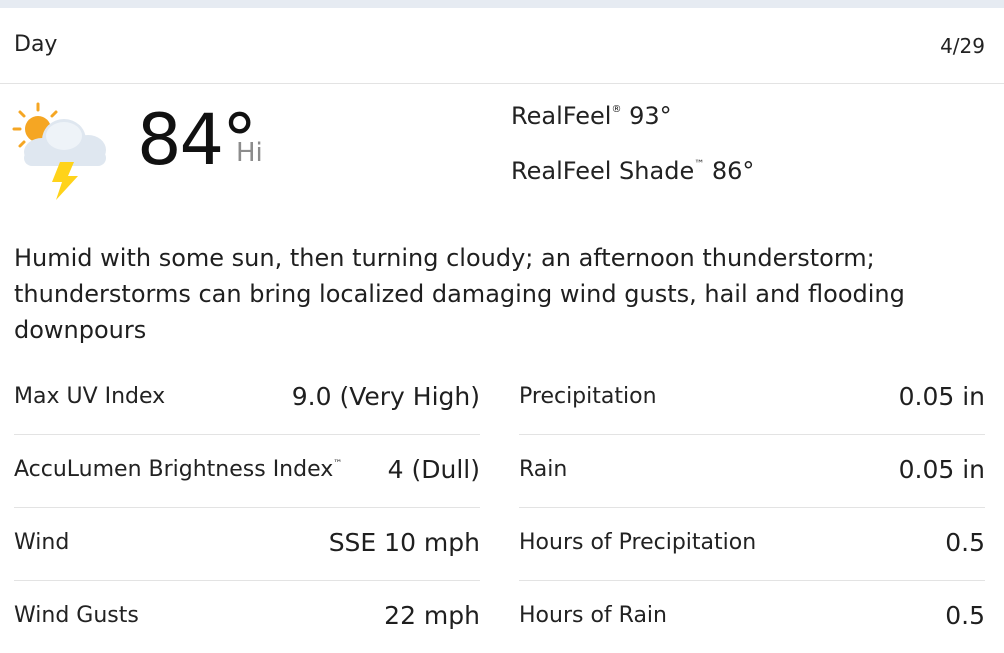  I want to click on detail-label: AccuLumen Brightness Index™, so click(178, 469).